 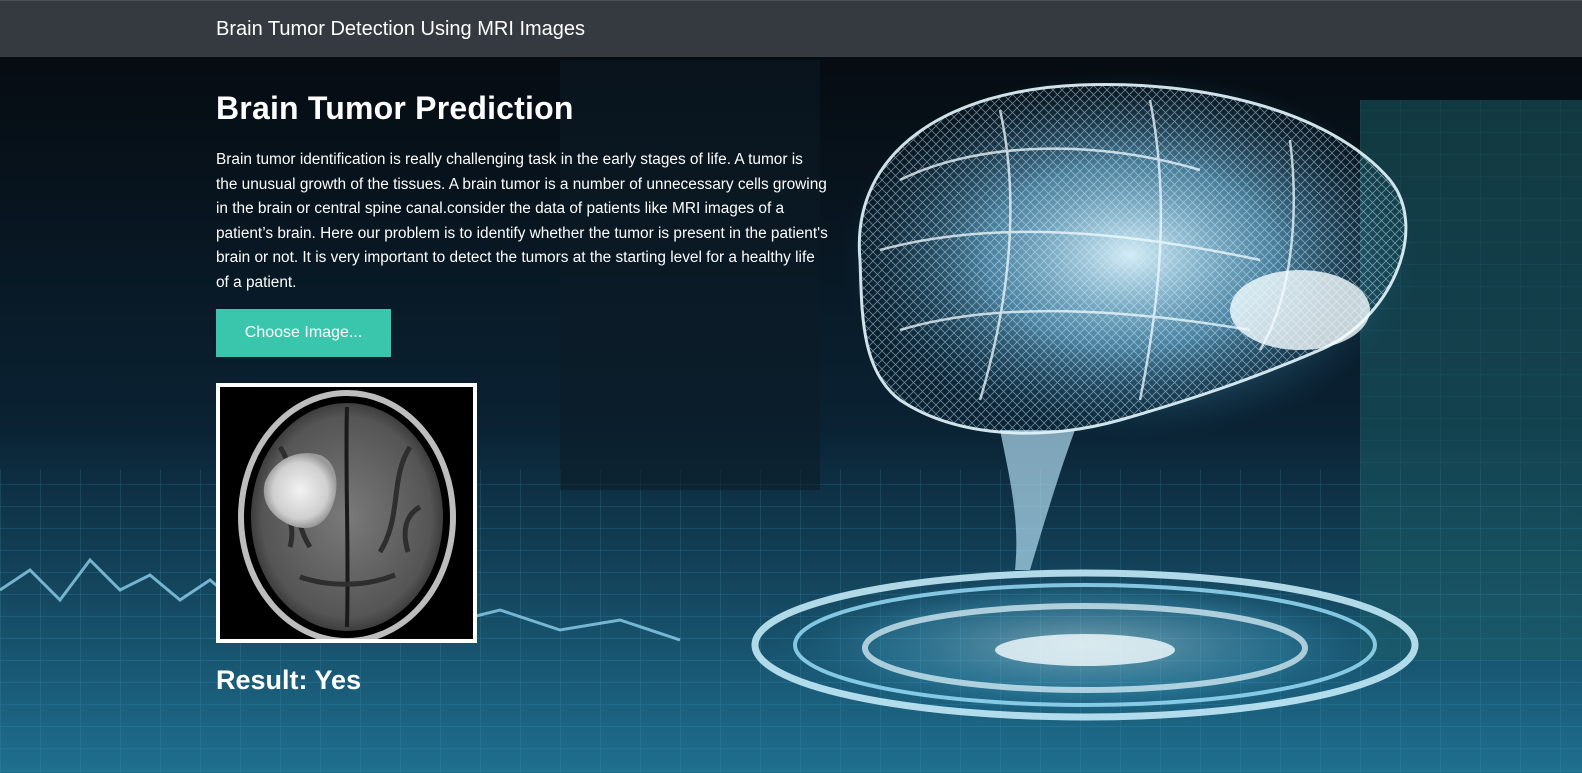 I want to click on uploaded-image-preview, so click(x=346, y=513).